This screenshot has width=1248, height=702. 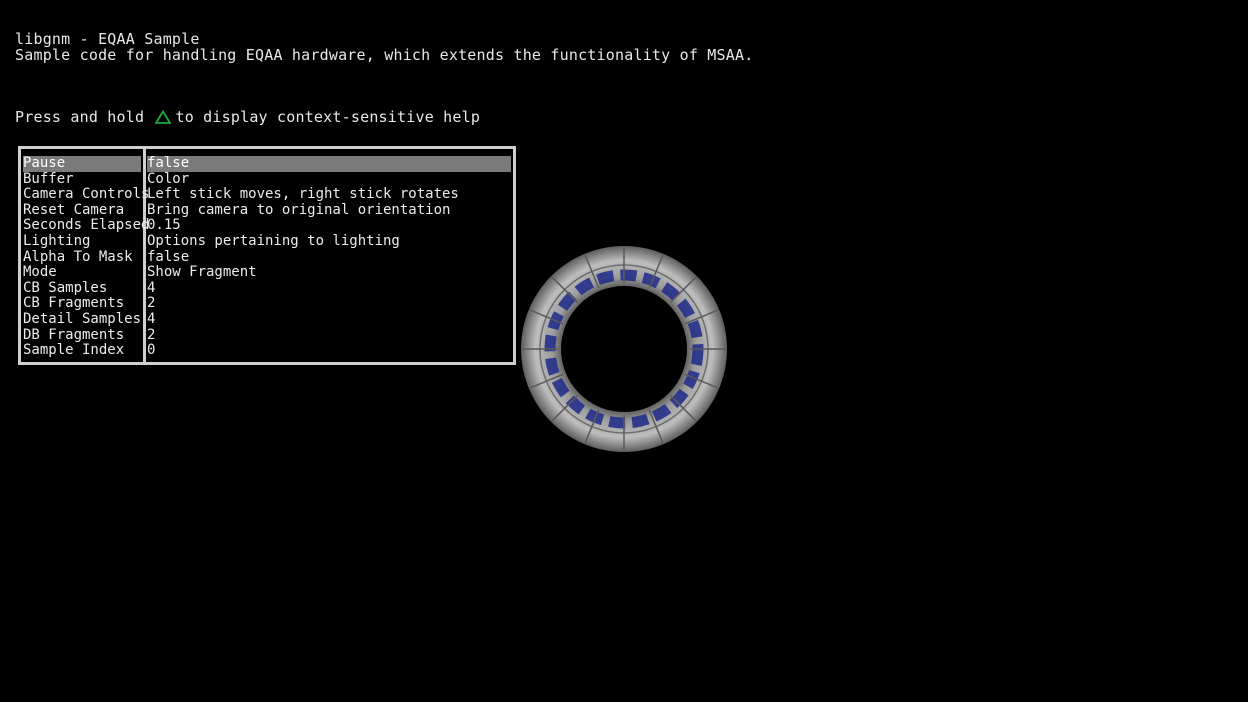 I want to click on menu-item-label: DB Fragments, so click(x=74, y=334).